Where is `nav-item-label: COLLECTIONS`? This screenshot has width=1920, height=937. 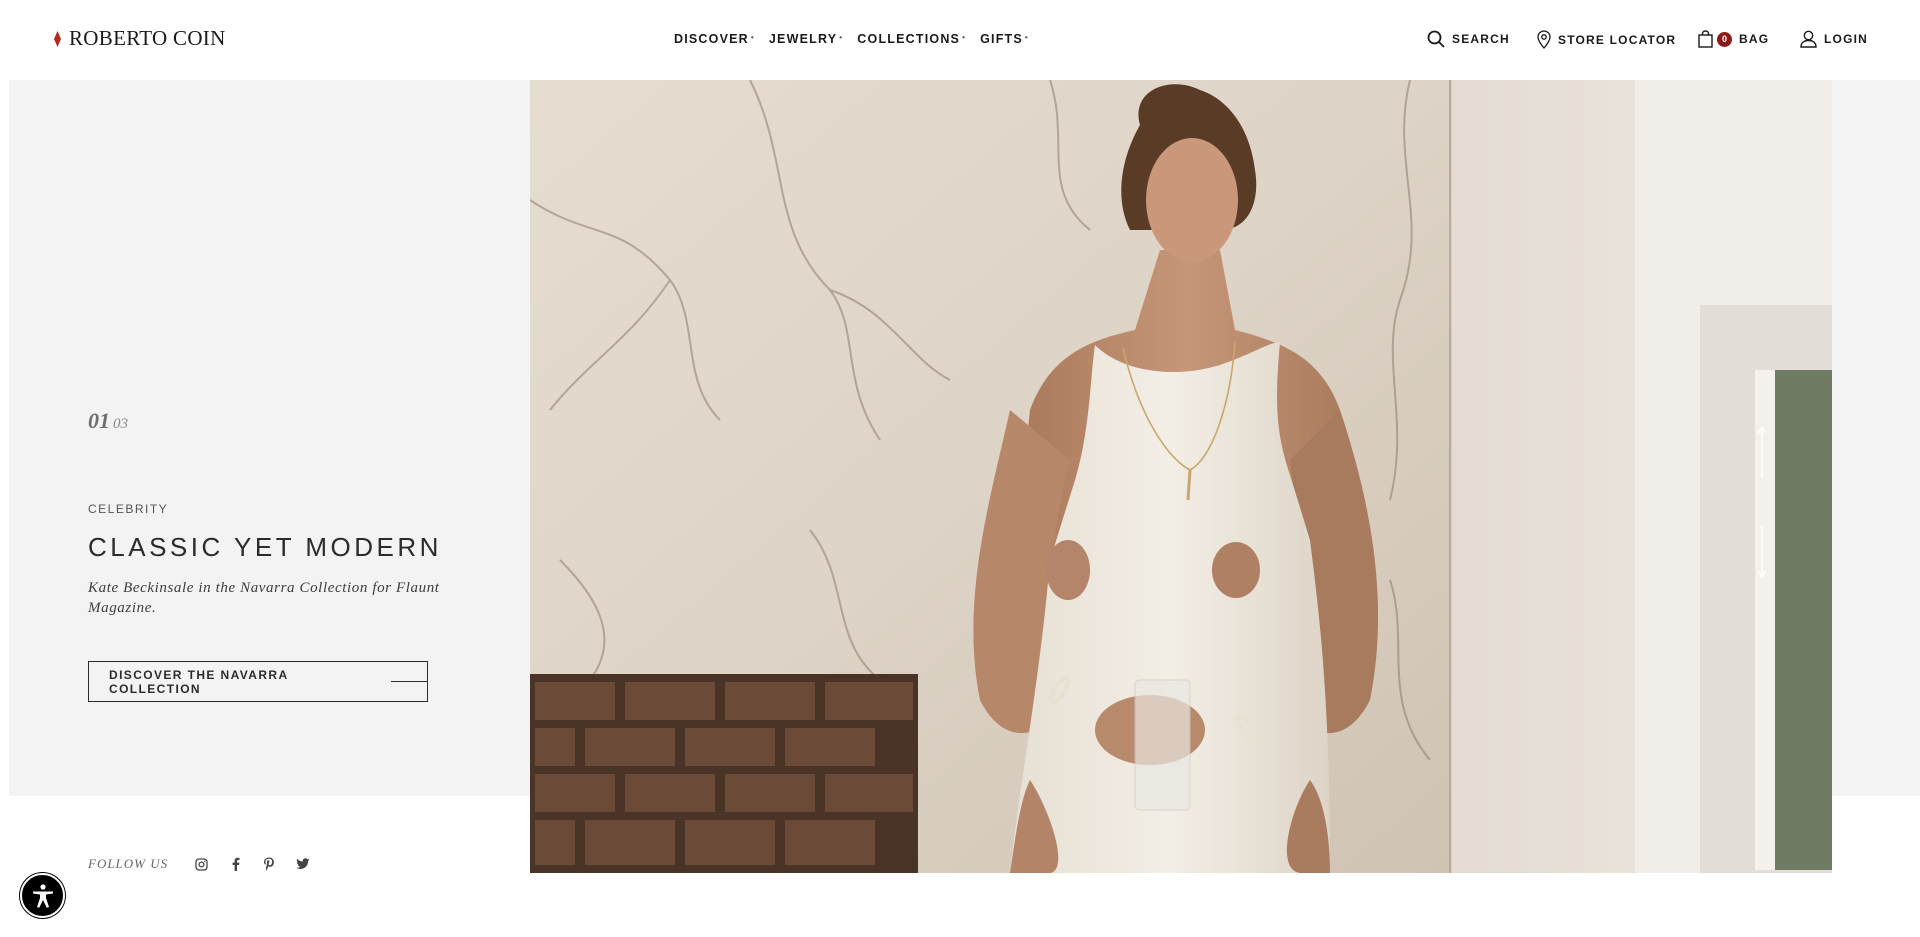 nav-item-label: COLLECTIONS is located at coordinates (909, 39).